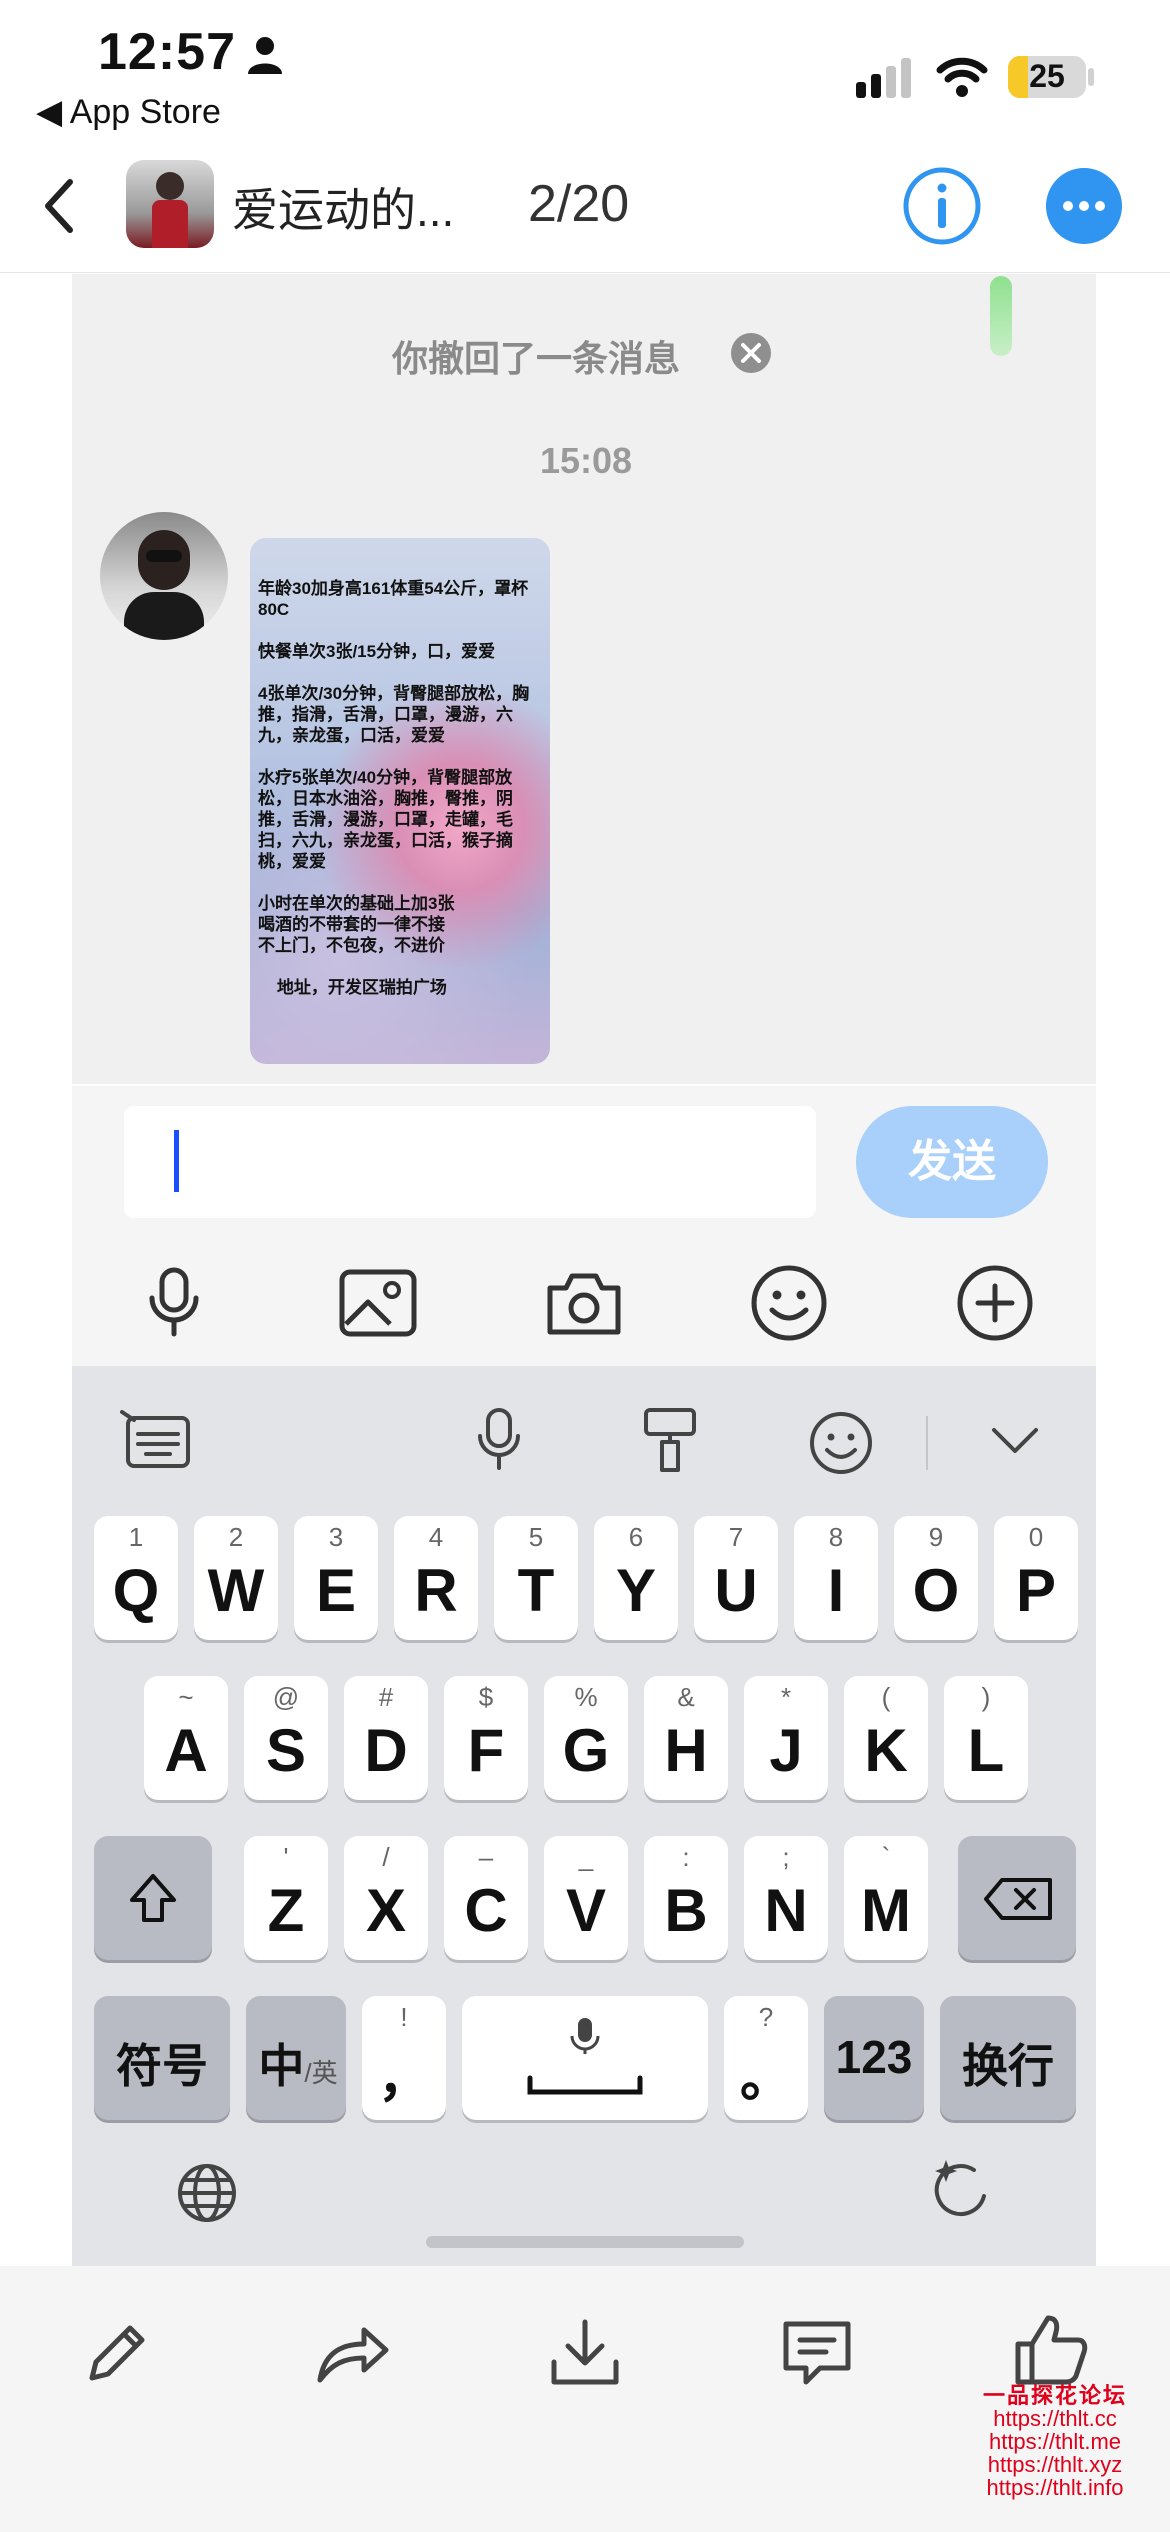  What do you see at coordinates (167, 52) in the screenshot?
I see `status-time: 12:57` at bounding box center [167, 52].